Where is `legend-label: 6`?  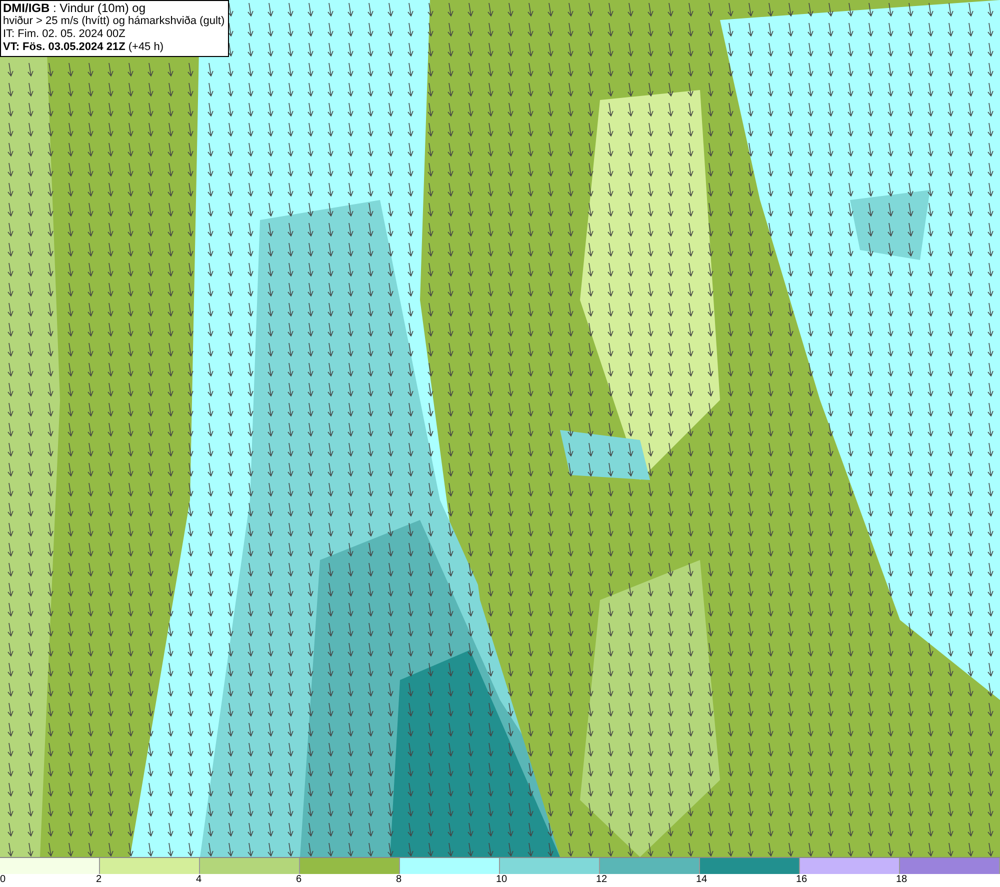 legend-label: 6 is located at coordinates (299, 880).